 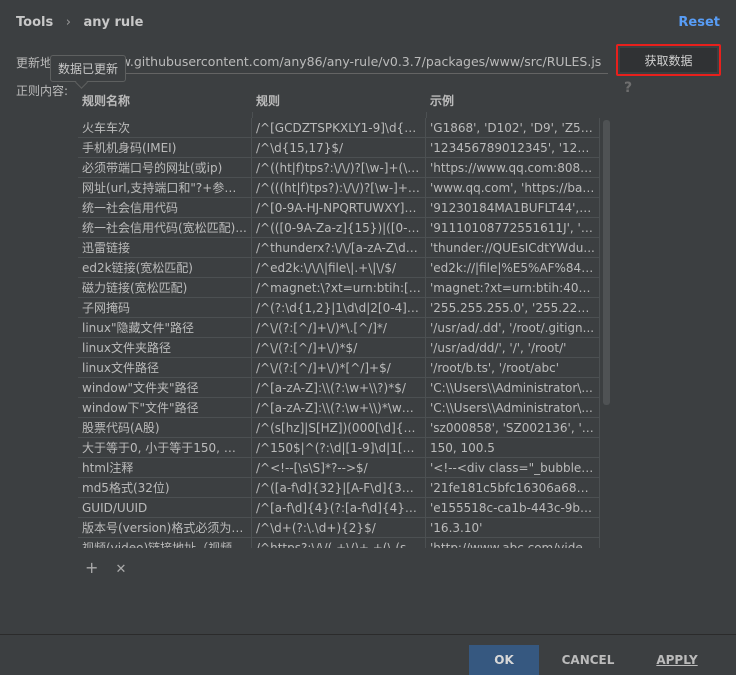 I want to click on rule-example-cell: '16.3.10', so click(x=513, y=527).